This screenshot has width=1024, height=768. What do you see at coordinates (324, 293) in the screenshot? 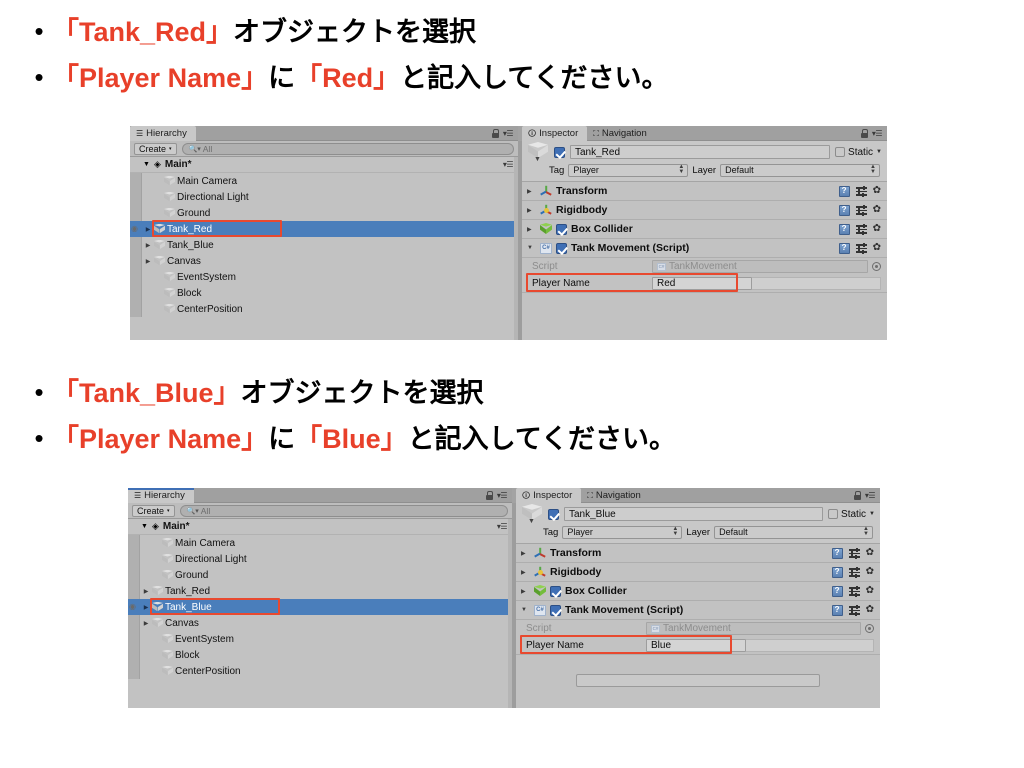
I see `hierarchy-item-block: Block` at bounding box center [324, 293].